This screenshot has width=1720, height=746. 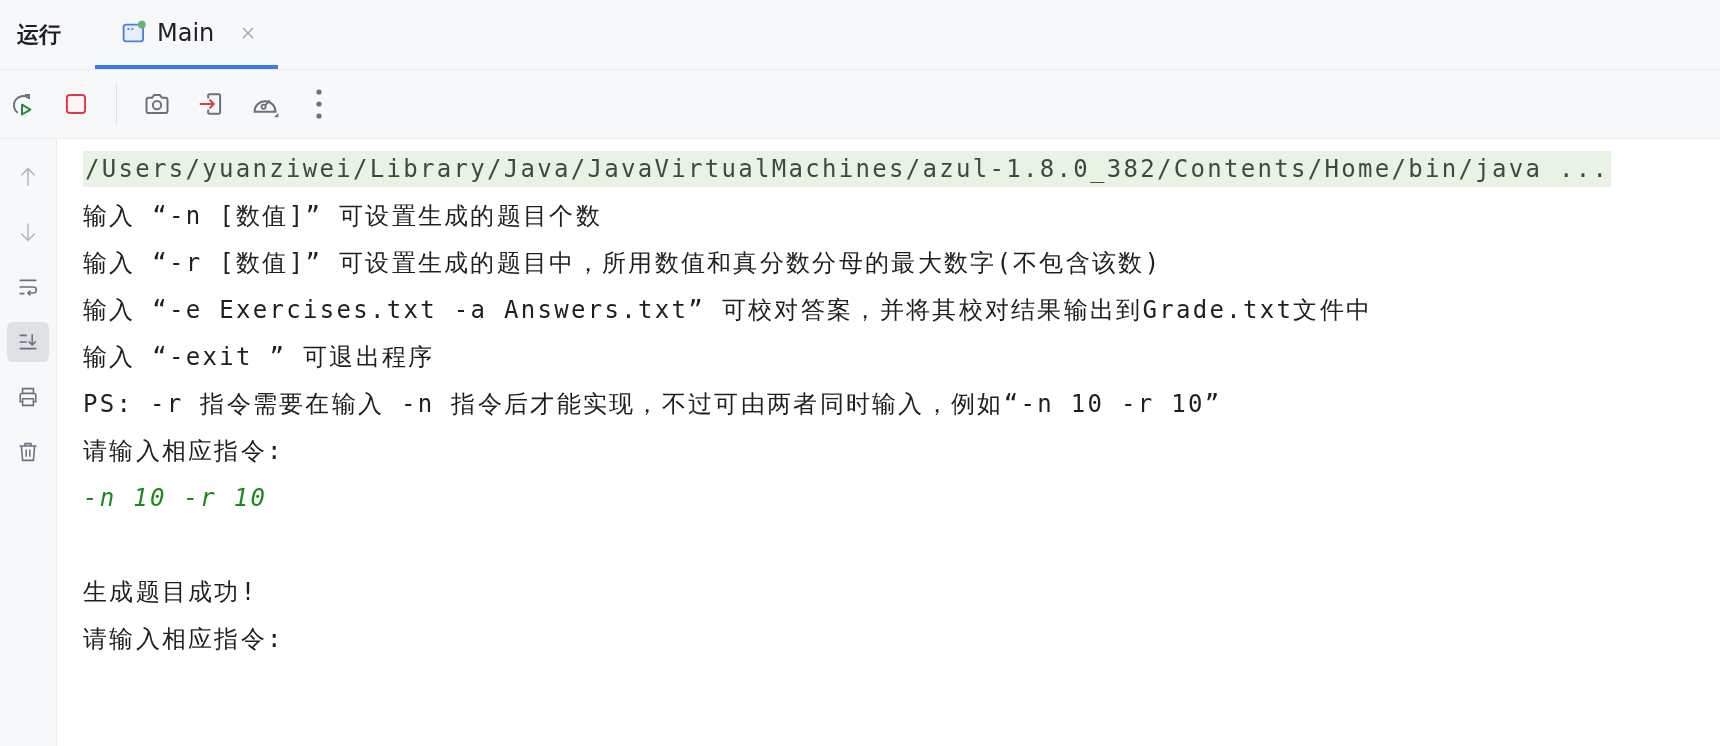 What do you see at coordinates (28, 342) in the screenshot?
I see `scroll-to-end-button` at bounding box center [28, 342].